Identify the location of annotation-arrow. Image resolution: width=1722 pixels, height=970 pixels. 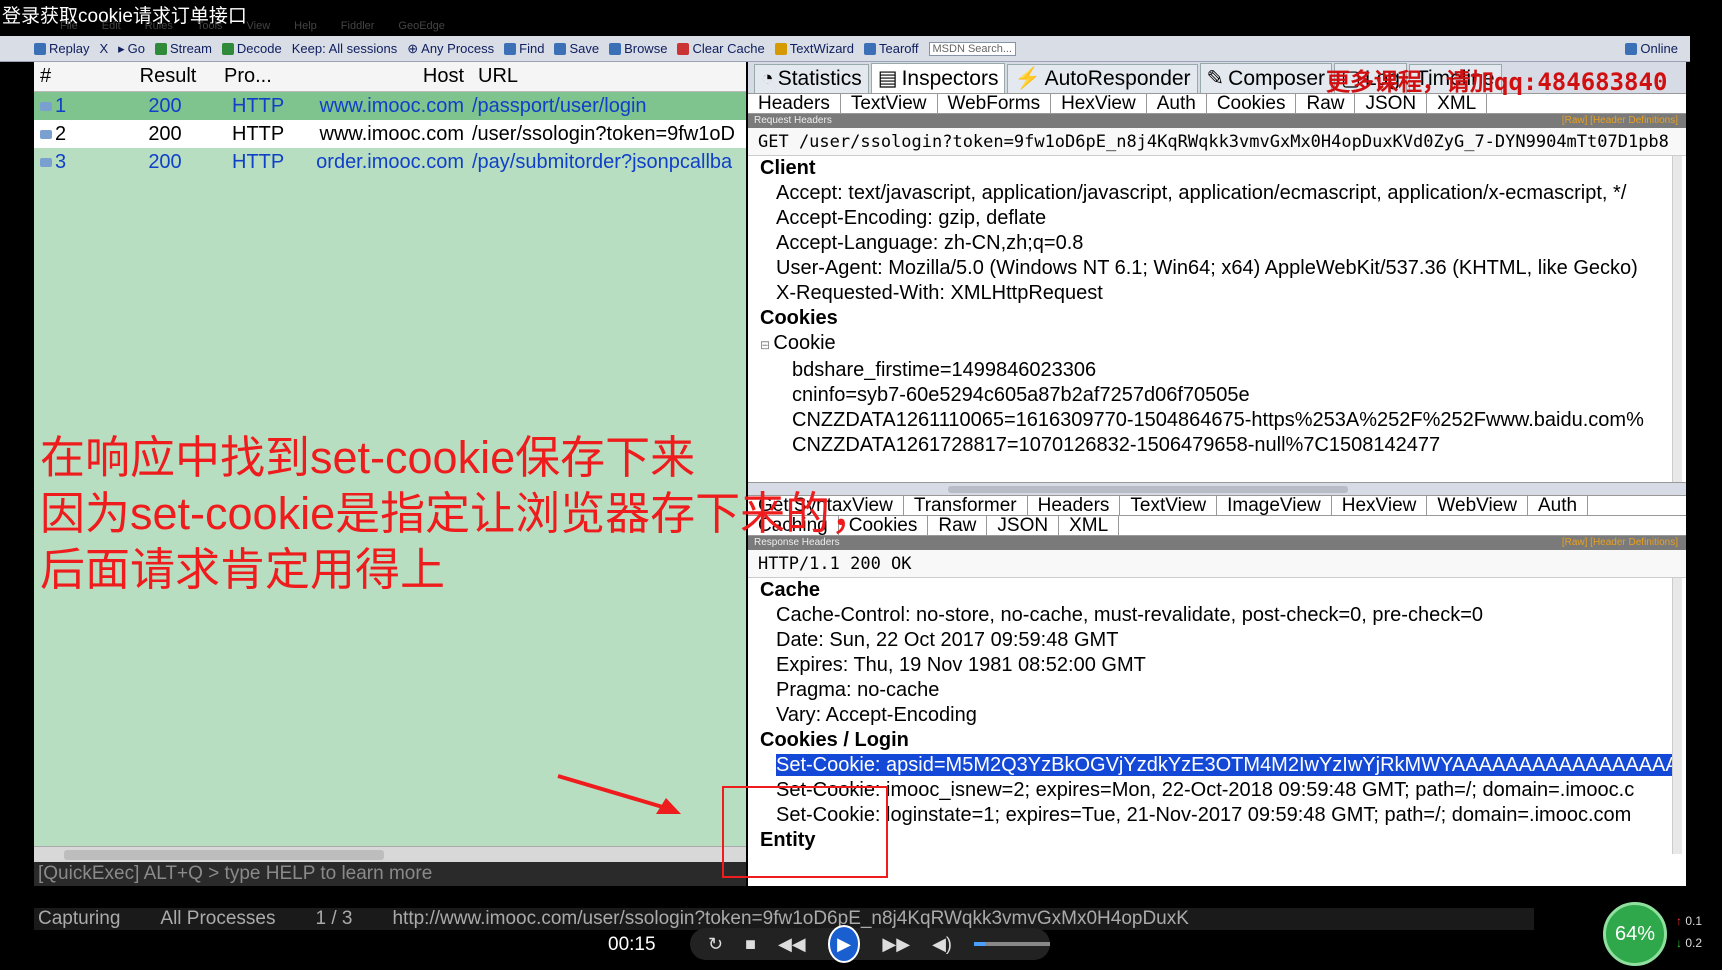
(619, 794).